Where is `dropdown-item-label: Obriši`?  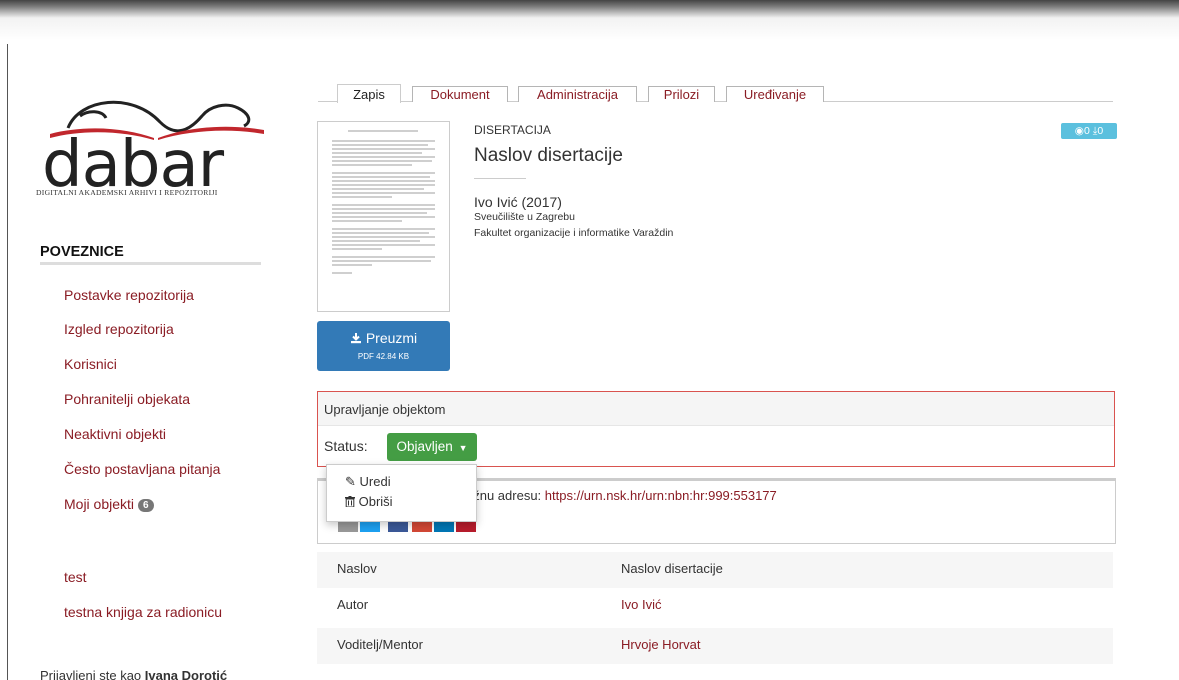
dropdown-item-label: Obriši is located at coordinates (375, 501).